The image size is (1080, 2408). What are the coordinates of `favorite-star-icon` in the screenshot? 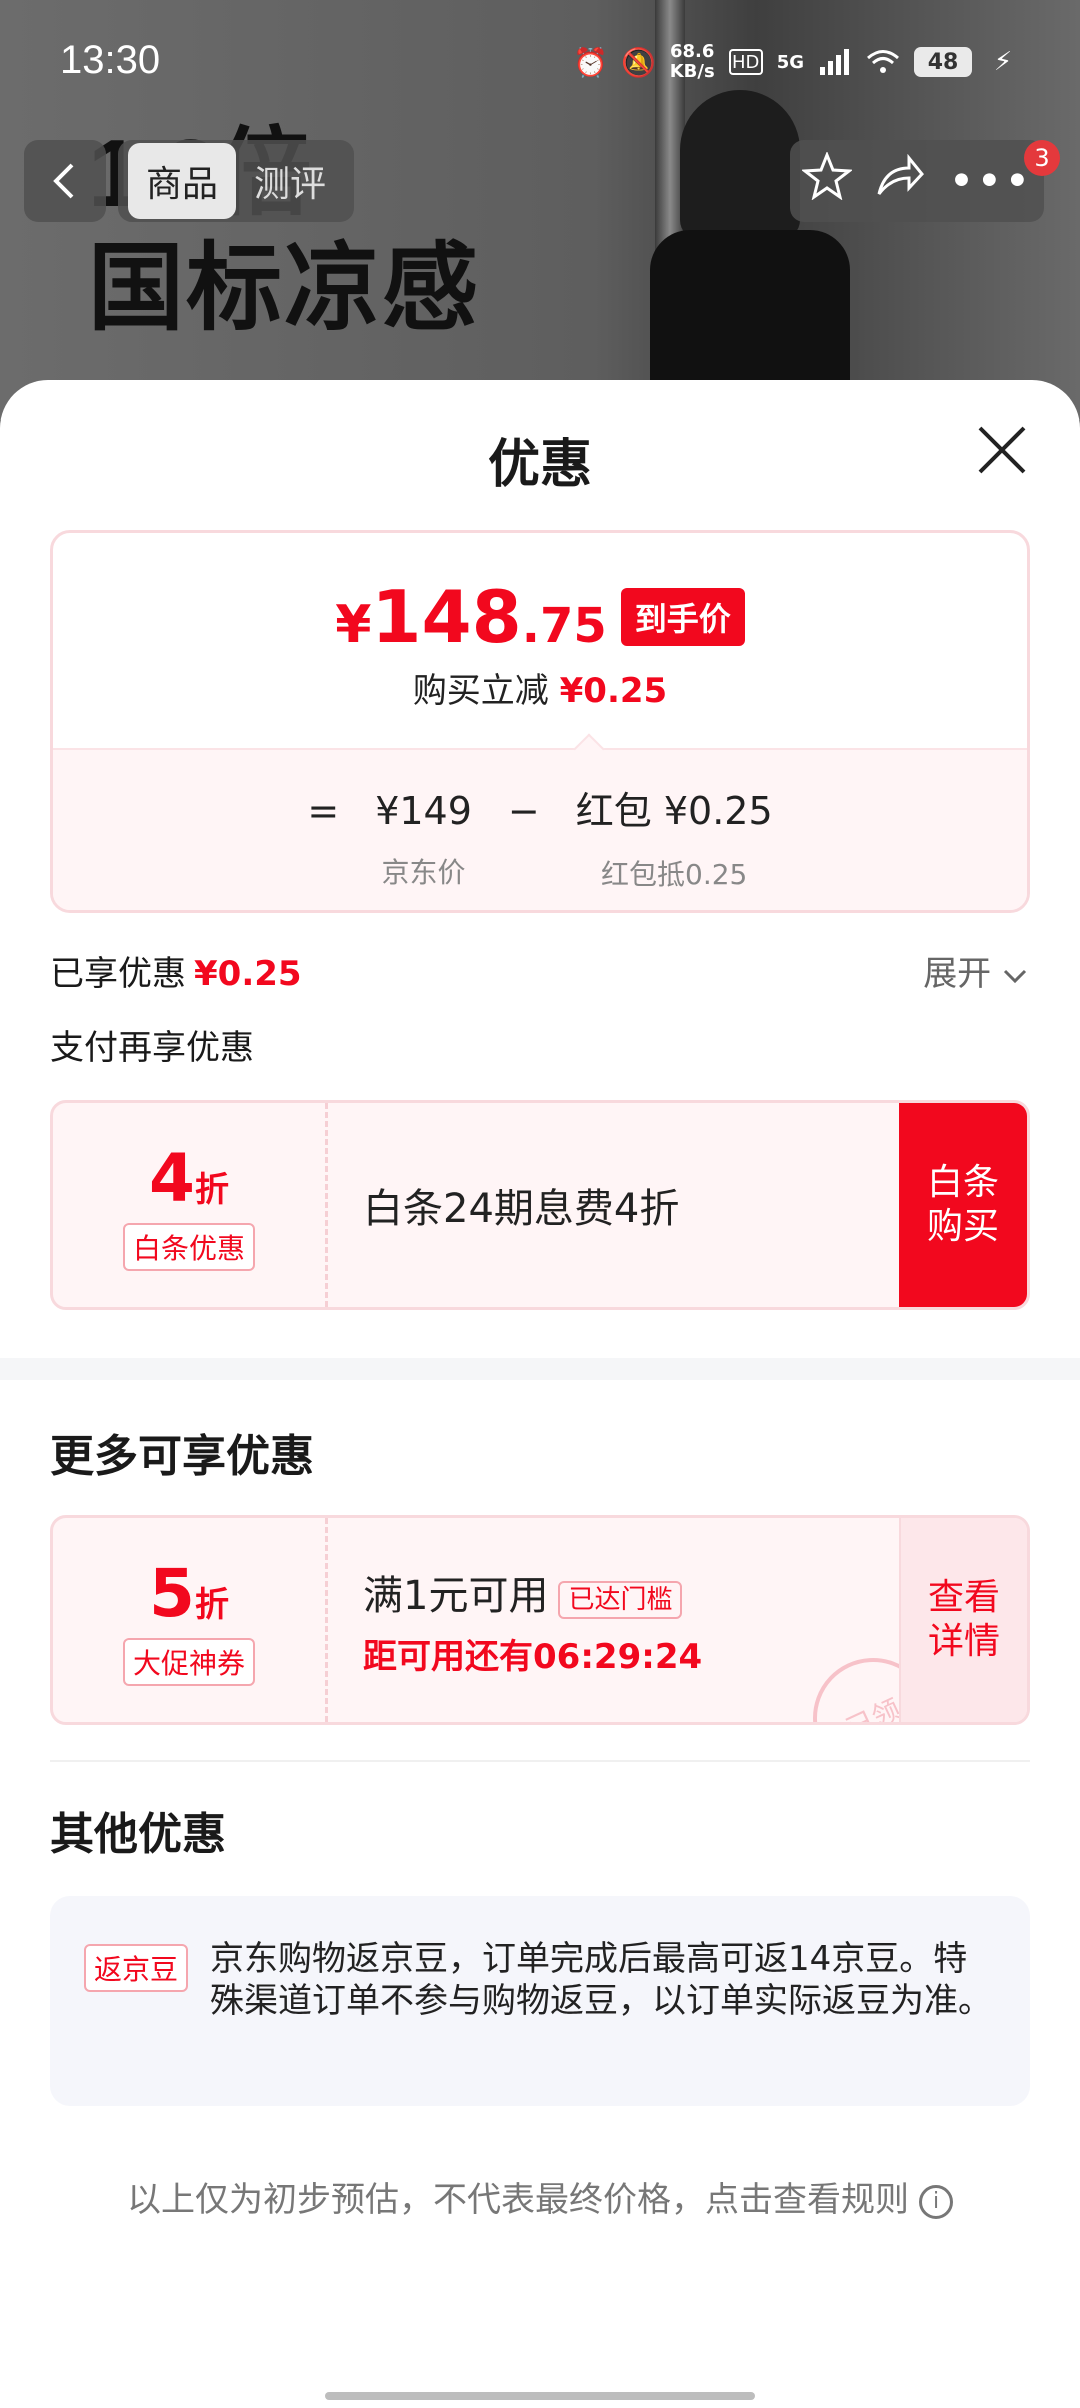 It's located at (826, 180).